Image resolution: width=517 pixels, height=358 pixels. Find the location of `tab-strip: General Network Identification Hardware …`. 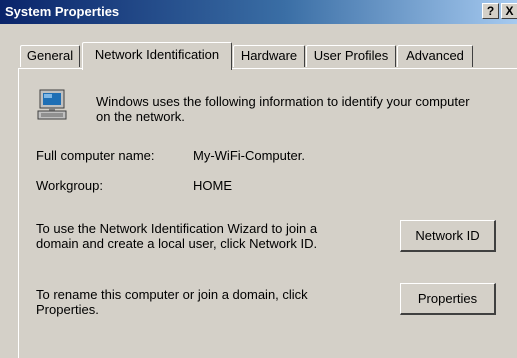

tab-strip: General Network Identification Hardware … is located at coordinates (258, 52).